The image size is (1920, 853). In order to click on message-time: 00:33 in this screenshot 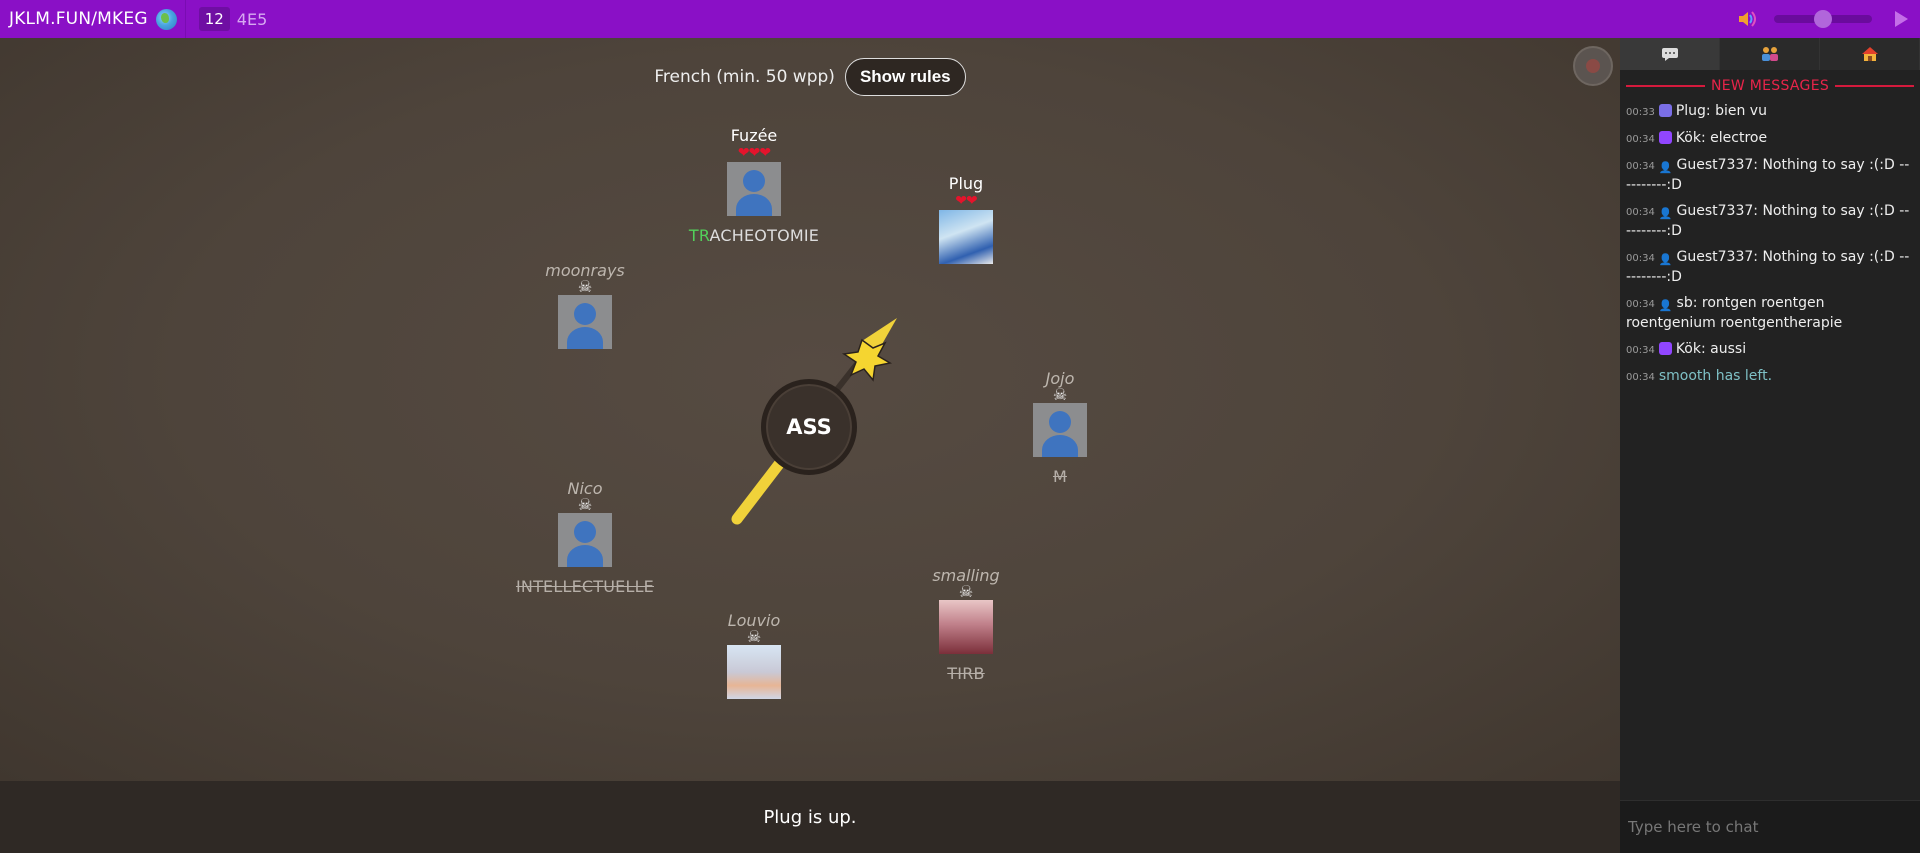, I will do `click(1640, 112)`.